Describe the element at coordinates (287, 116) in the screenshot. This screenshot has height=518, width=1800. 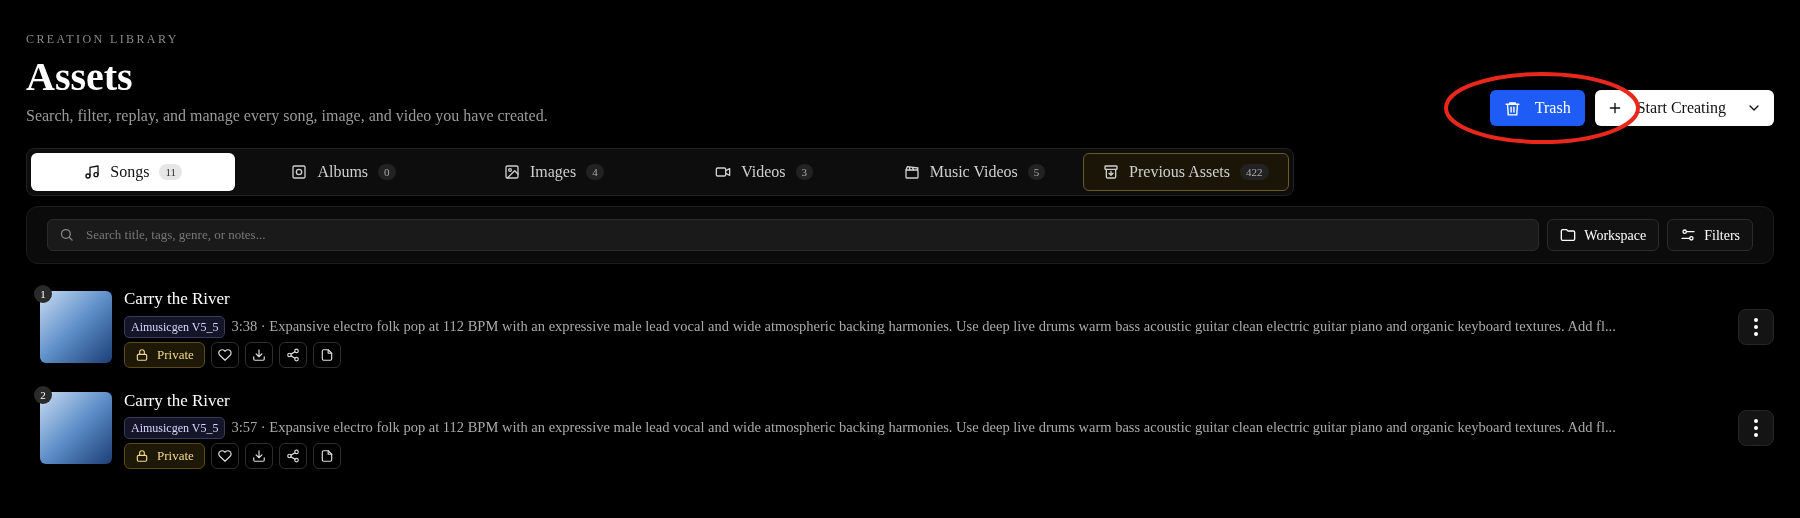
I see `page-subtitle: Search, filter, replay, and manage every song, image, and video you have created.` at that location.